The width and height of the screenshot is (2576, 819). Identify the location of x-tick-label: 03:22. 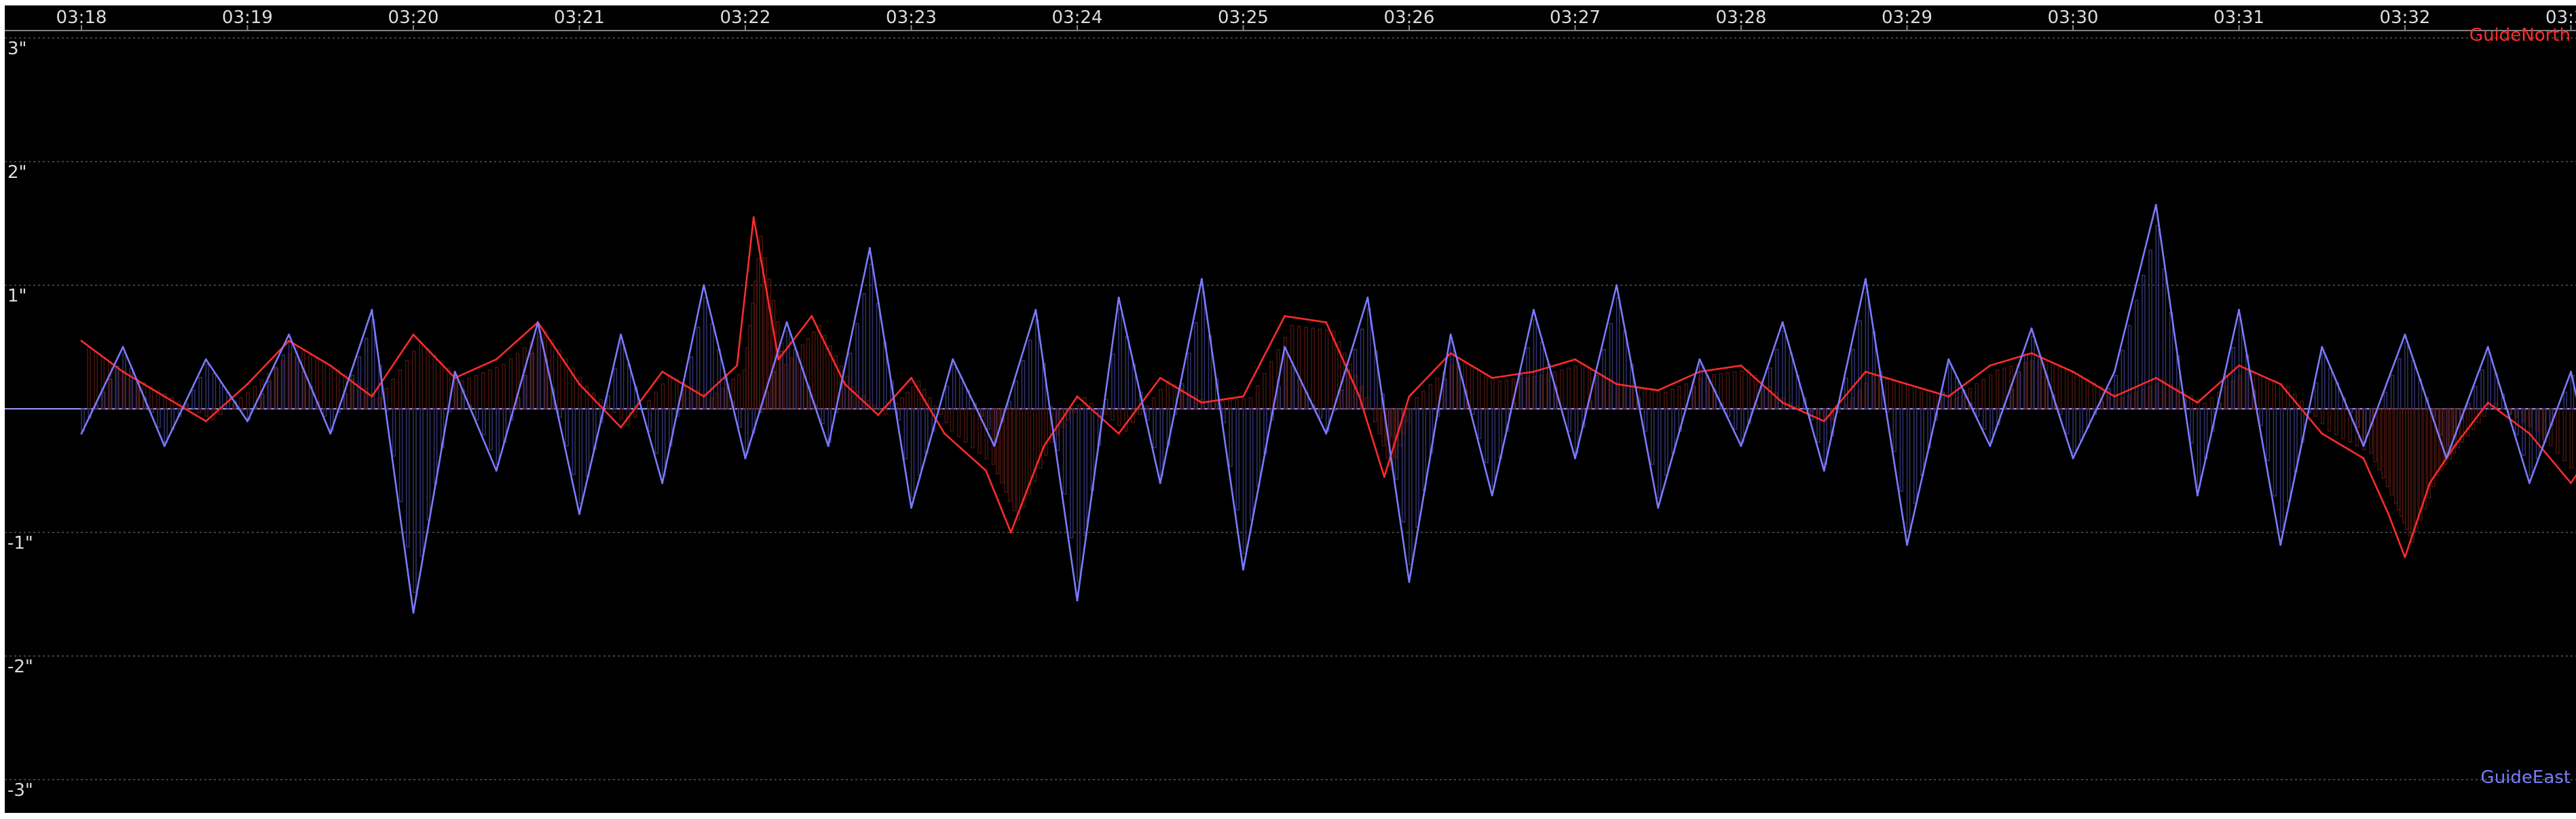
(745, 17).